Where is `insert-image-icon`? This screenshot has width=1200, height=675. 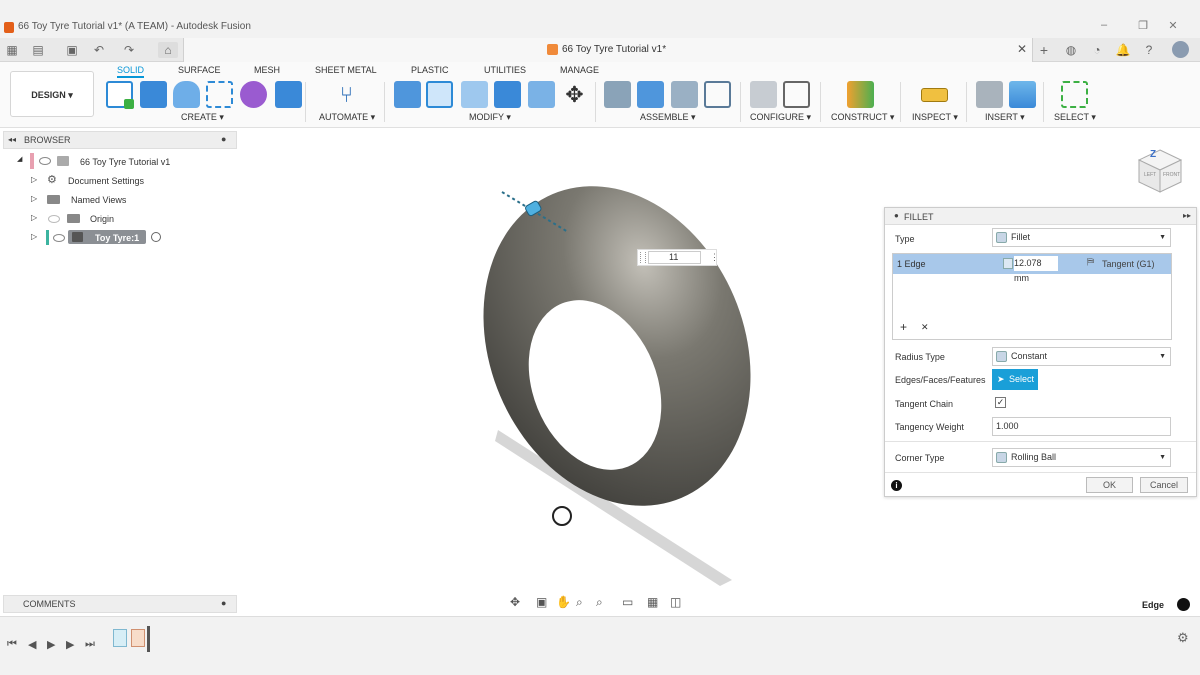
insert-image-icon is located at coordinates (1022, 94).